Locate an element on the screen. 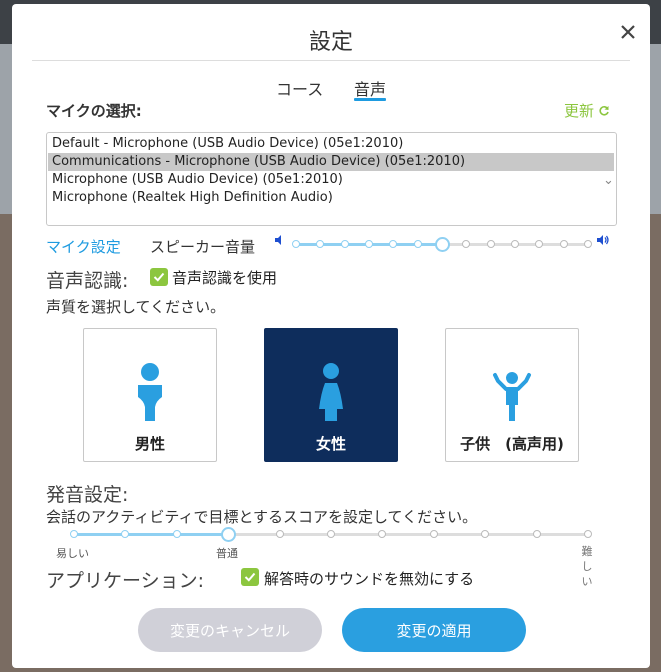 The height and width of the screenshot is (672, 661). dialog-title: 設定 is located at coordinates (330, 42).